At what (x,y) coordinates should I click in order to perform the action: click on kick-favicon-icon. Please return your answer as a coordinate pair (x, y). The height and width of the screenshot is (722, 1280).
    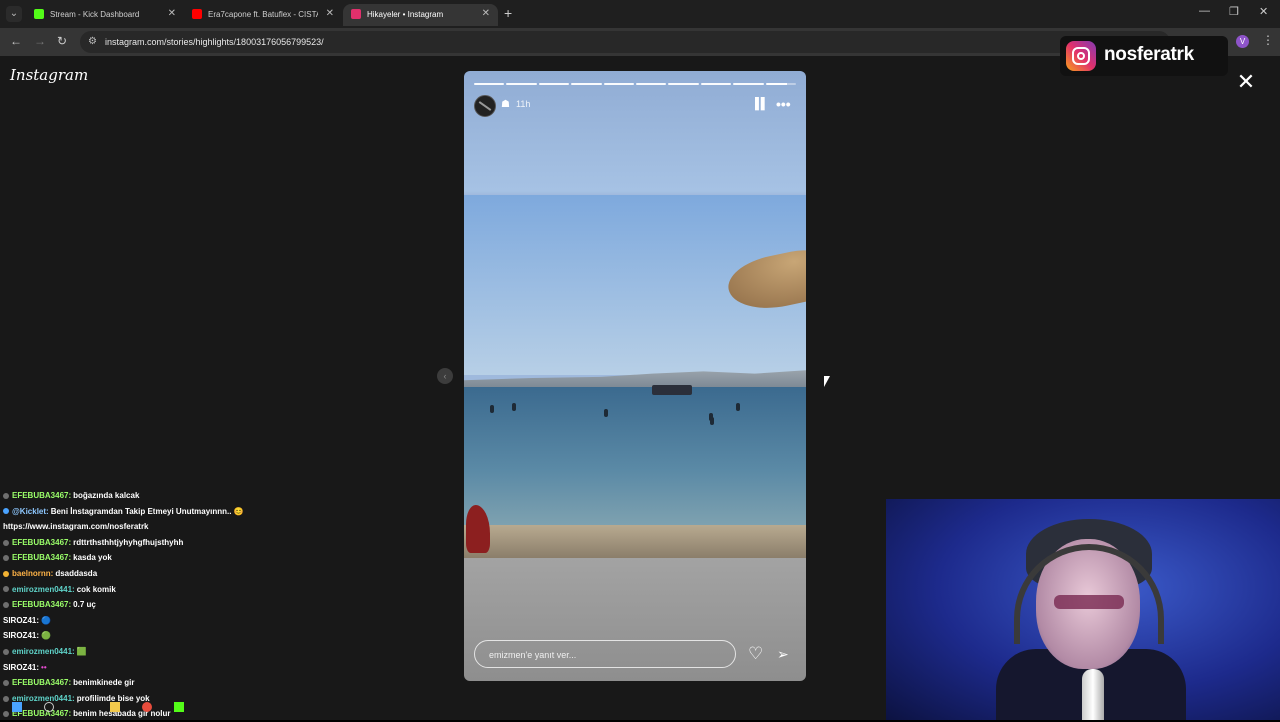
    Looking at the image, I should click on (39, 14).